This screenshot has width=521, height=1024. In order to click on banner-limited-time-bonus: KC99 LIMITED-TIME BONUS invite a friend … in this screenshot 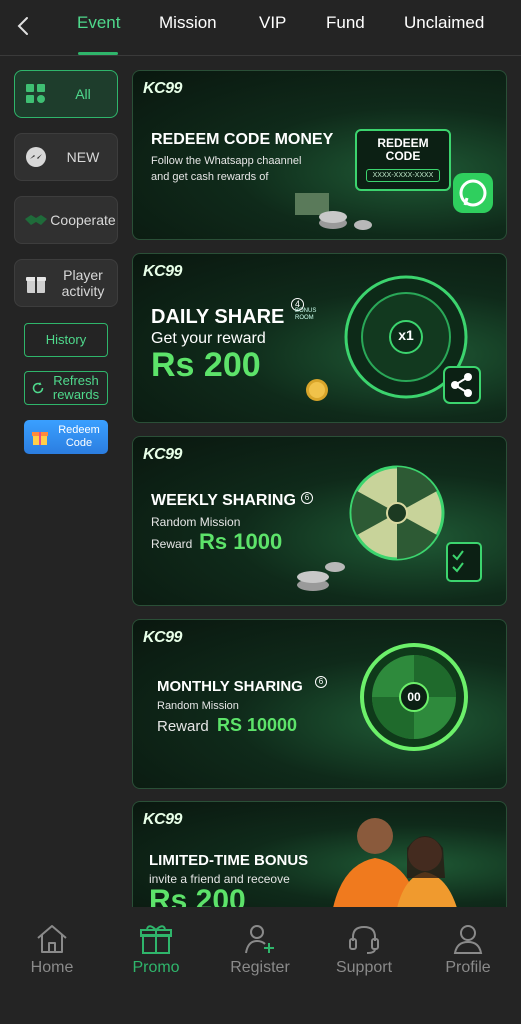, I will do `click(319, 854)`.